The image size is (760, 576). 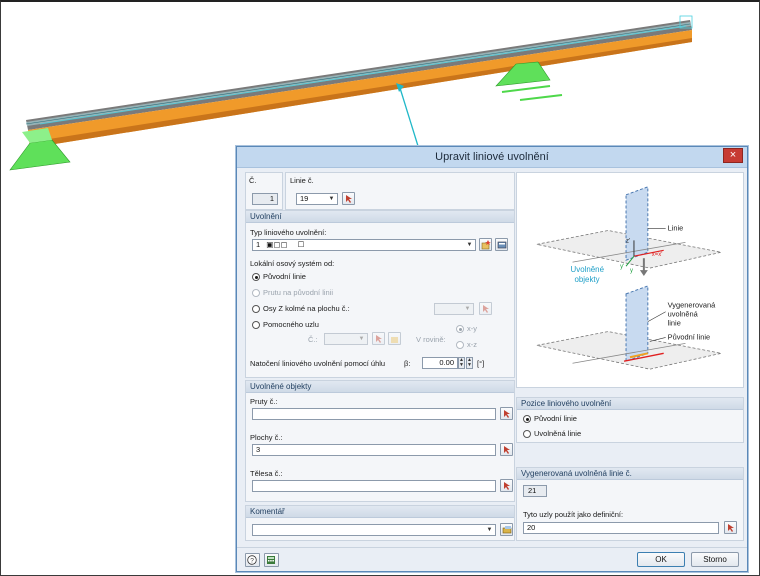 I want to click on new-node-button, so click(x=394, y=338).